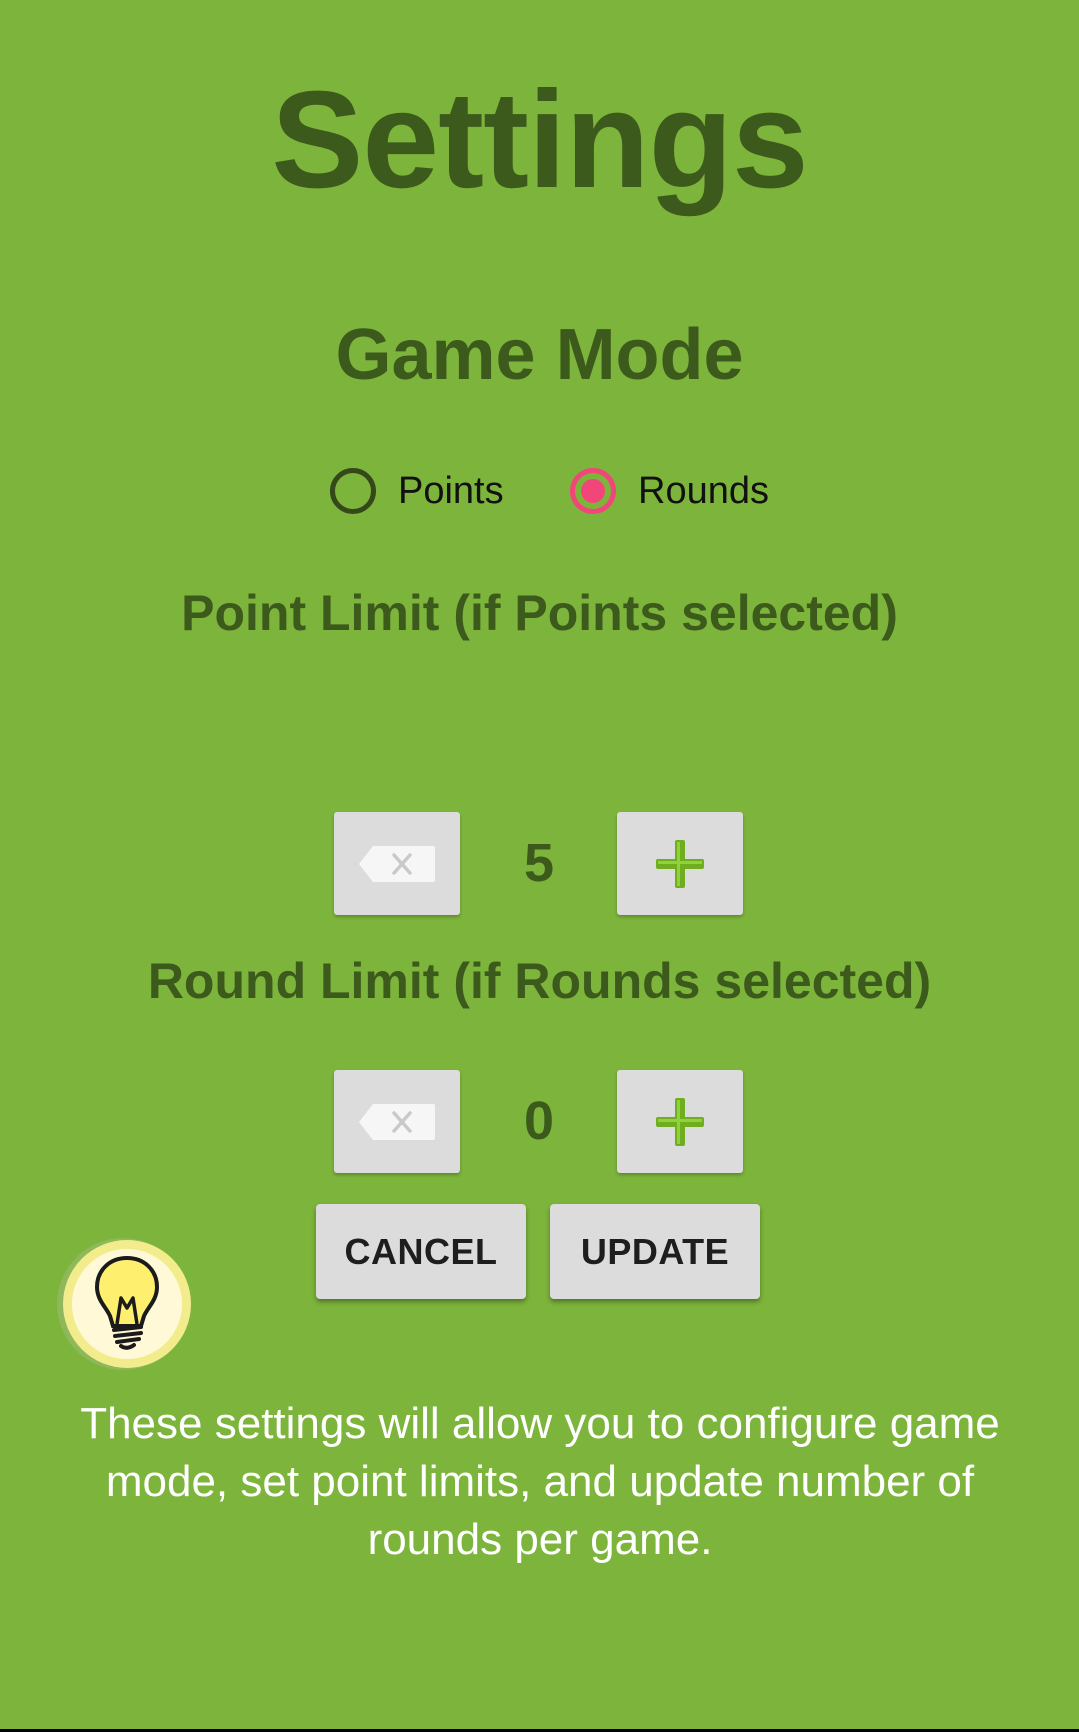  I want to click on radio-rounds-circle, so click(593, 491).